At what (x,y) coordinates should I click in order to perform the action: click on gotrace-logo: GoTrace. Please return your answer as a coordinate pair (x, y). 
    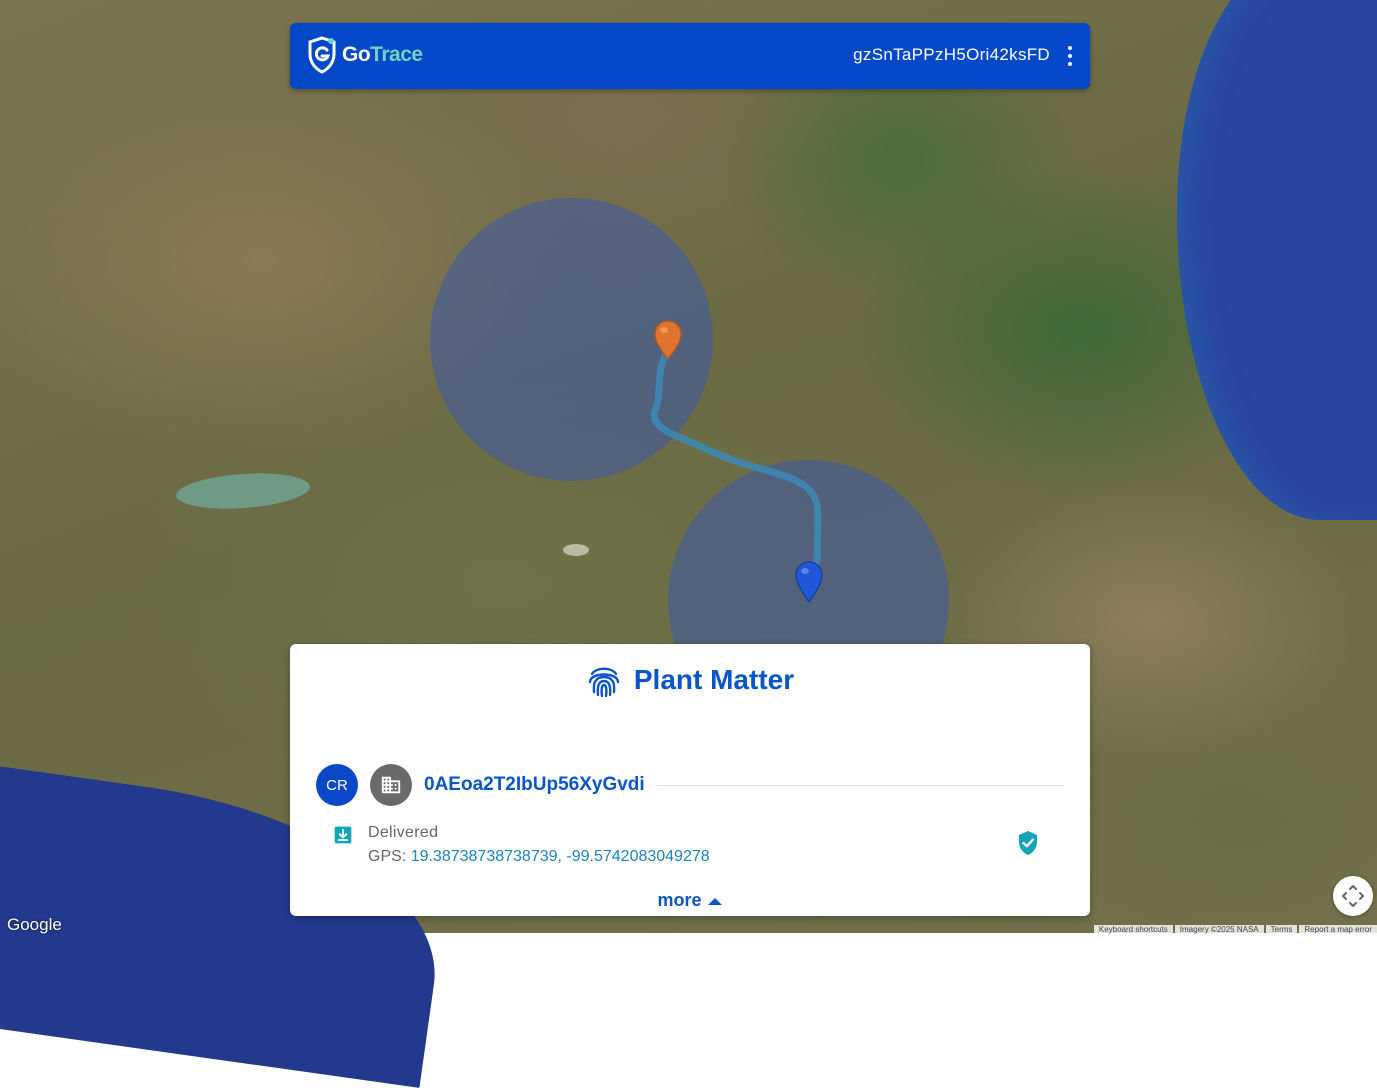
    Looking at the image, I should click on (364, 55).